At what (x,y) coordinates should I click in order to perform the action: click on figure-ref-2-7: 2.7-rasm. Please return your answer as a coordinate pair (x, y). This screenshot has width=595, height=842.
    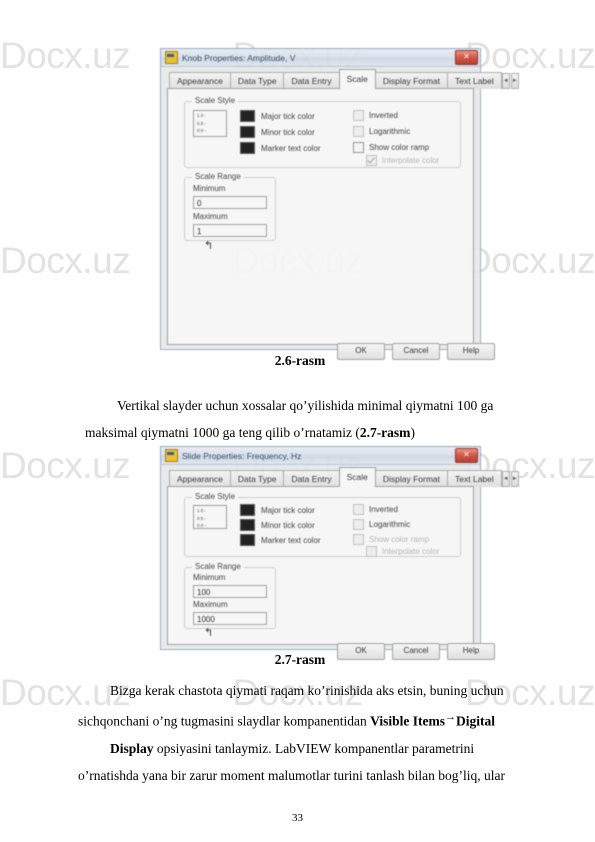
    Looking at the image, I should click on (385, 432).